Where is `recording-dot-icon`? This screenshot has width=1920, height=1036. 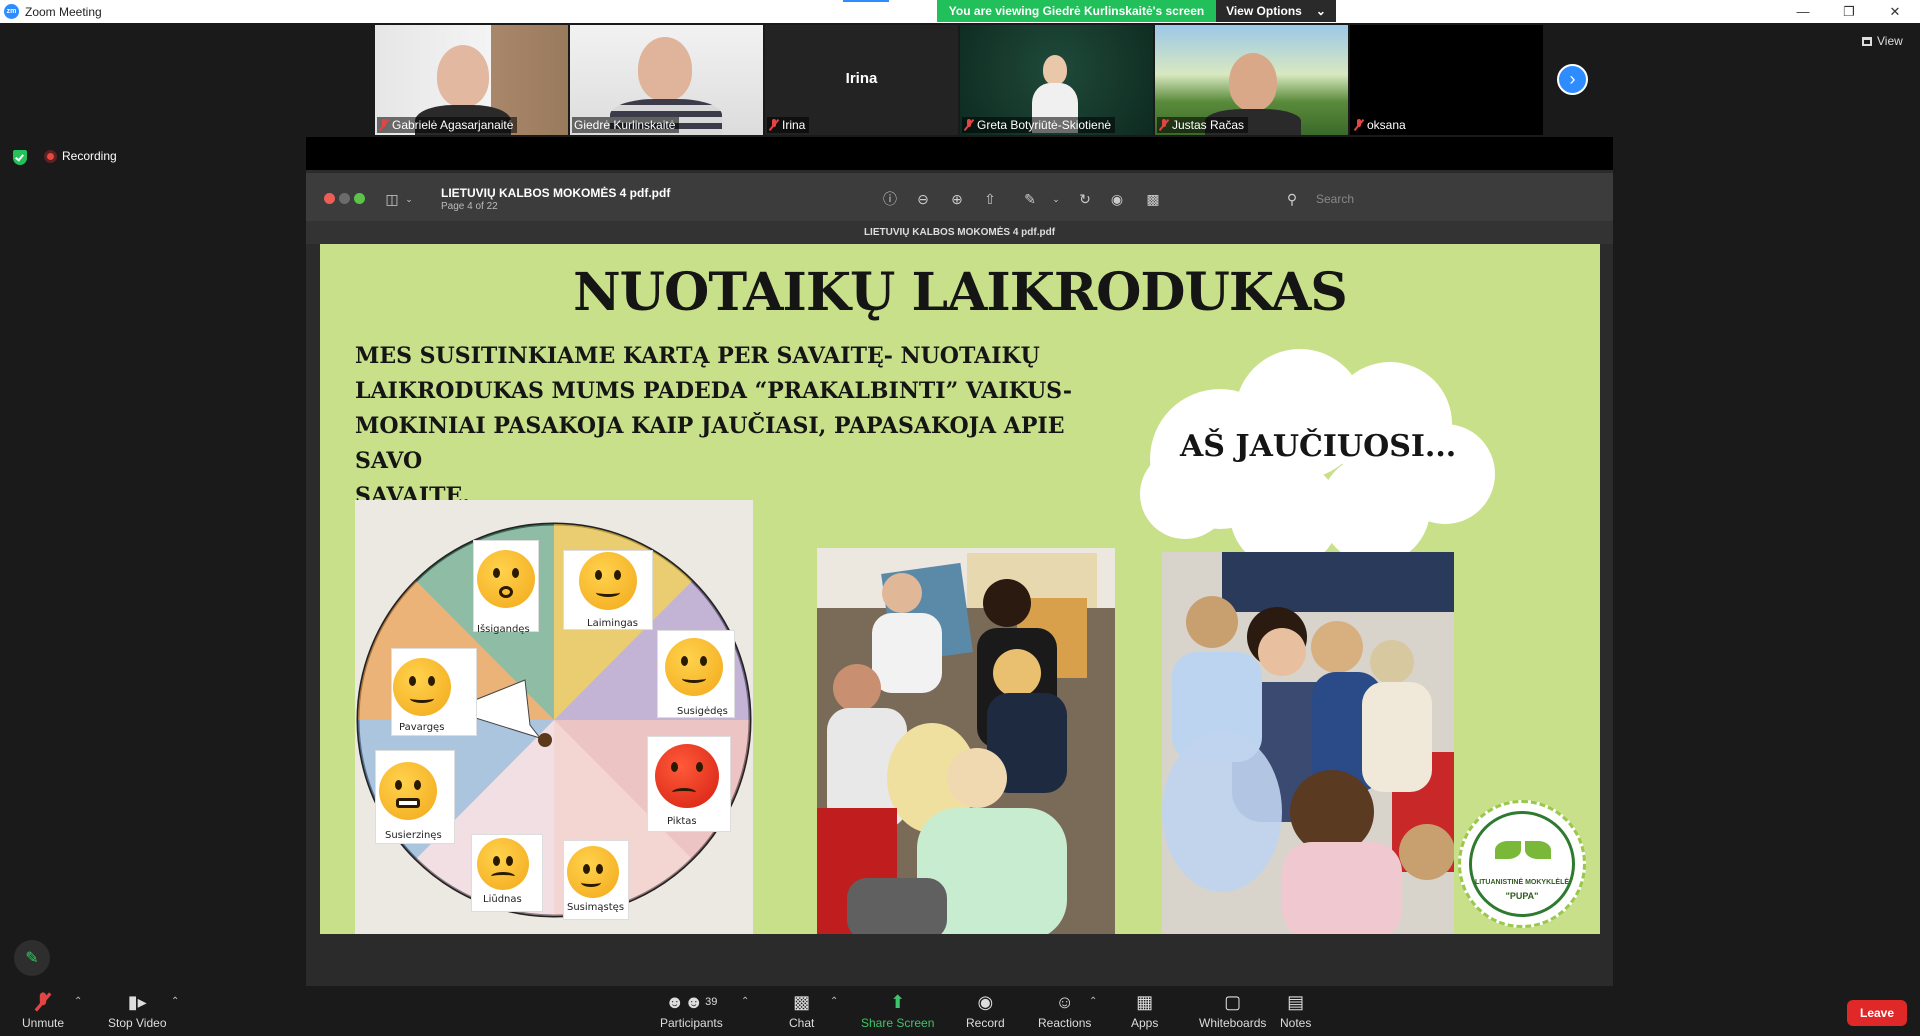
recording-dot-icon is located at coordinates (50, 156).